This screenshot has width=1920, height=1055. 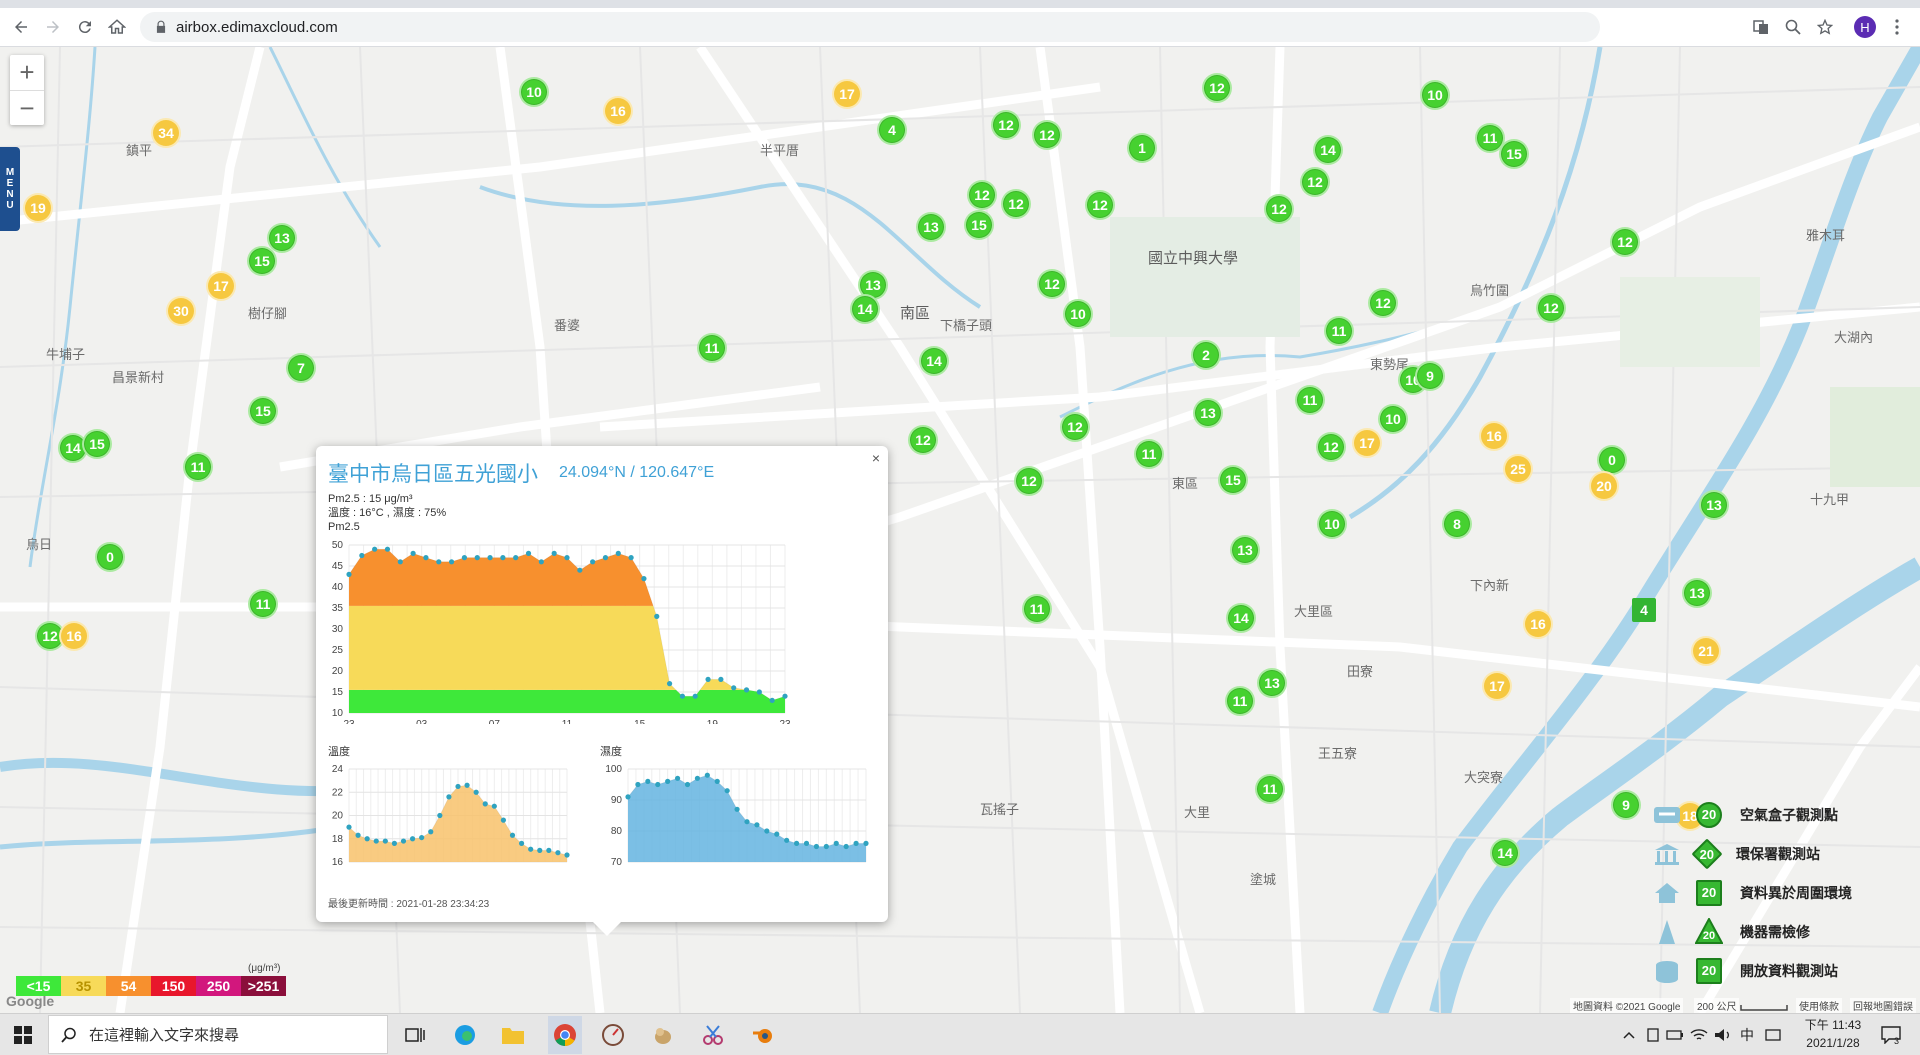 I want to click on tray-keyboard-button, so click(x=1773, y=1035).